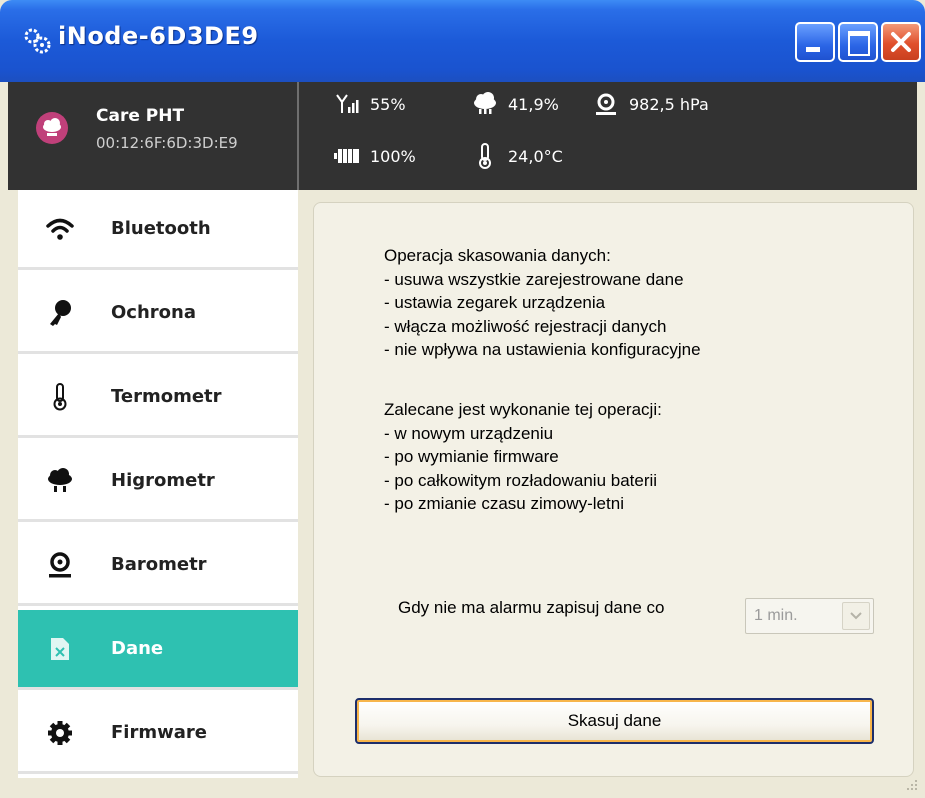  Describe the element at coordinates (158, 36) in the screenshot. I see `window-title: iNode-6D3DE9` at that location.